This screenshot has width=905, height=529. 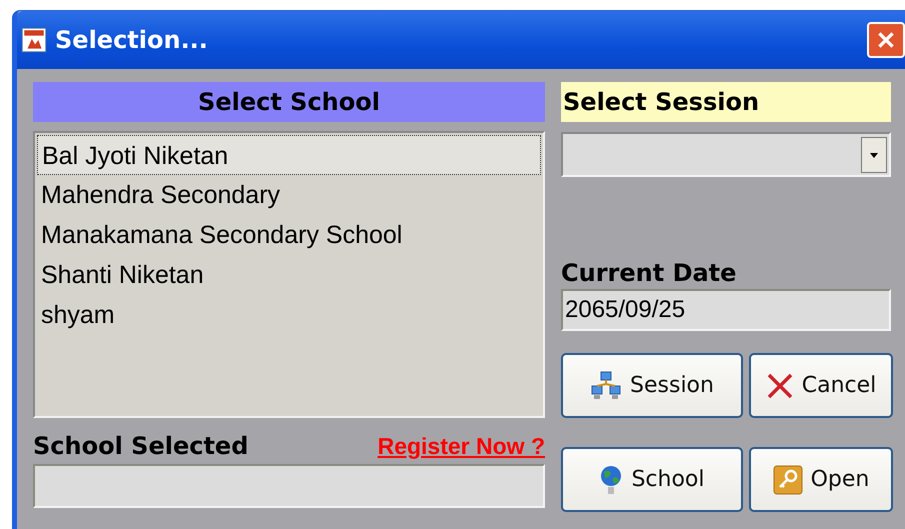 I want to click on dropdown-button, so click(x=874, y=154).